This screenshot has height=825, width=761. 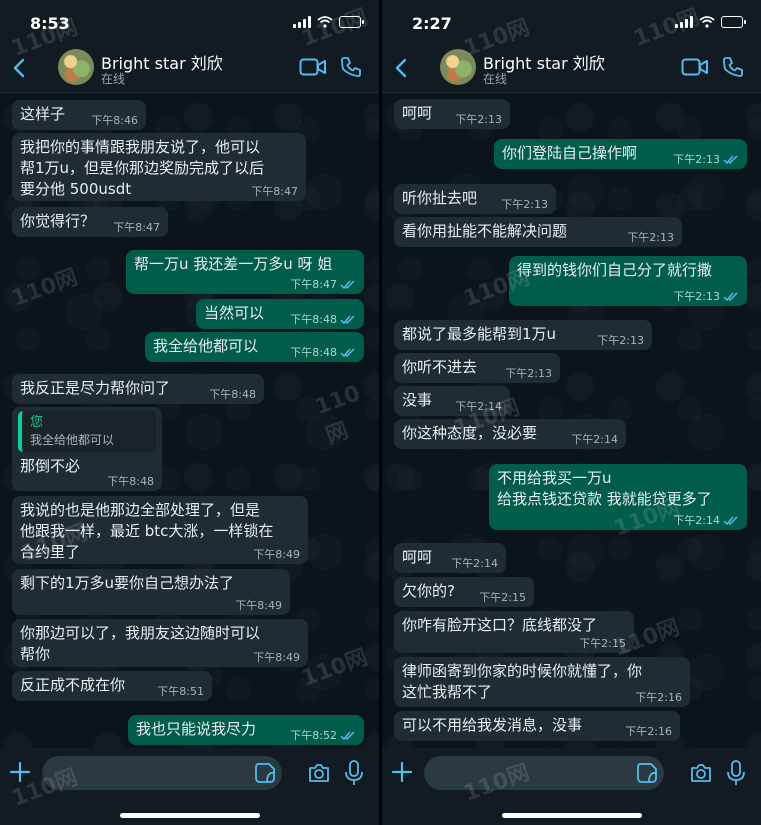 I want to click on message-incoming: 听你扯去吧 下午2:13, so click(x=475, y=199).